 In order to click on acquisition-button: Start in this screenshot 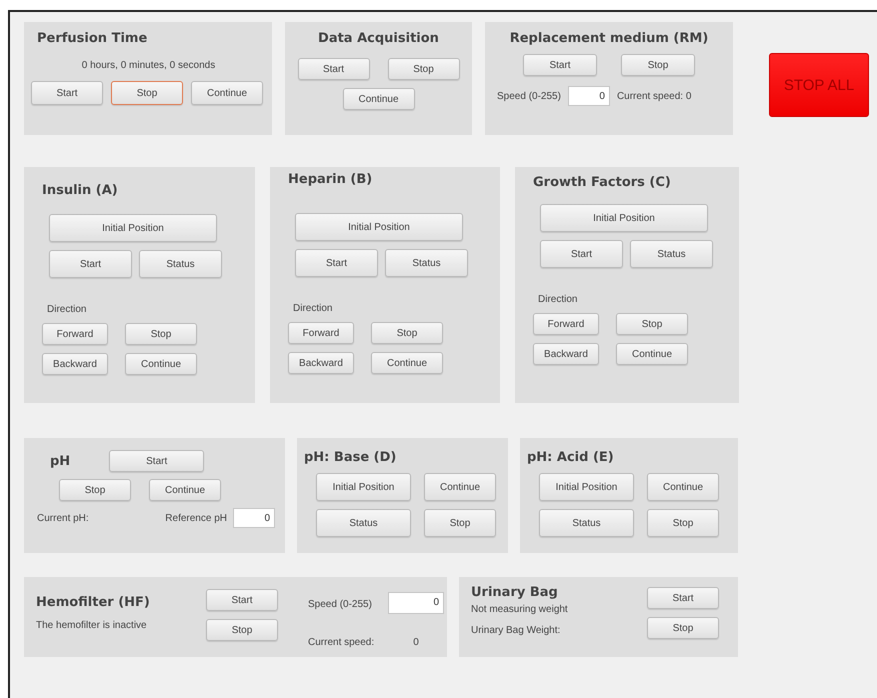, I will do `click(334, 69)`.